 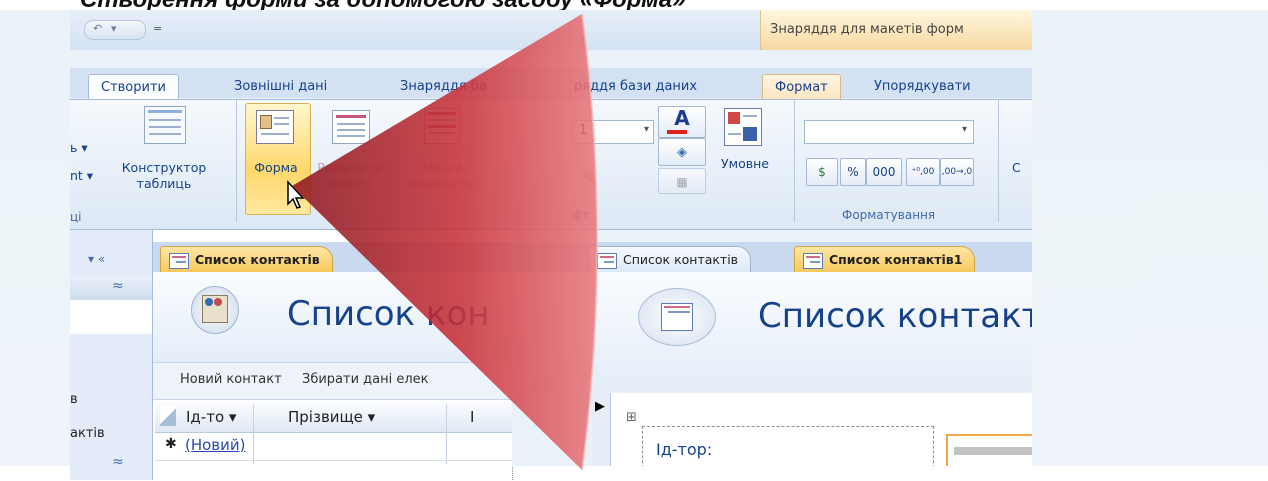 What do you see at coordinates (884, 172) in the screenshot?
I see `thousands-button: 000` at bounding box center [884, 172].